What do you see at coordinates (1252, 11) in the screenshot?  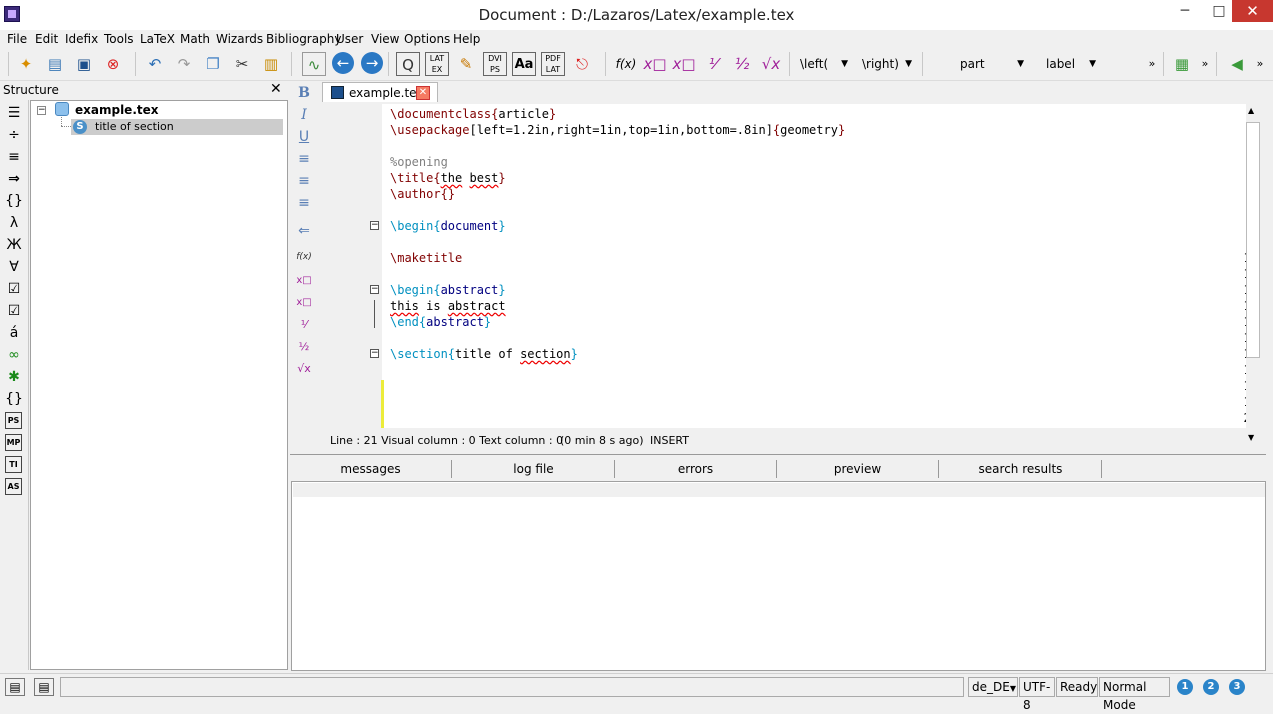 I see `close-window-button: ✕` at bounding box center [1252, 11].